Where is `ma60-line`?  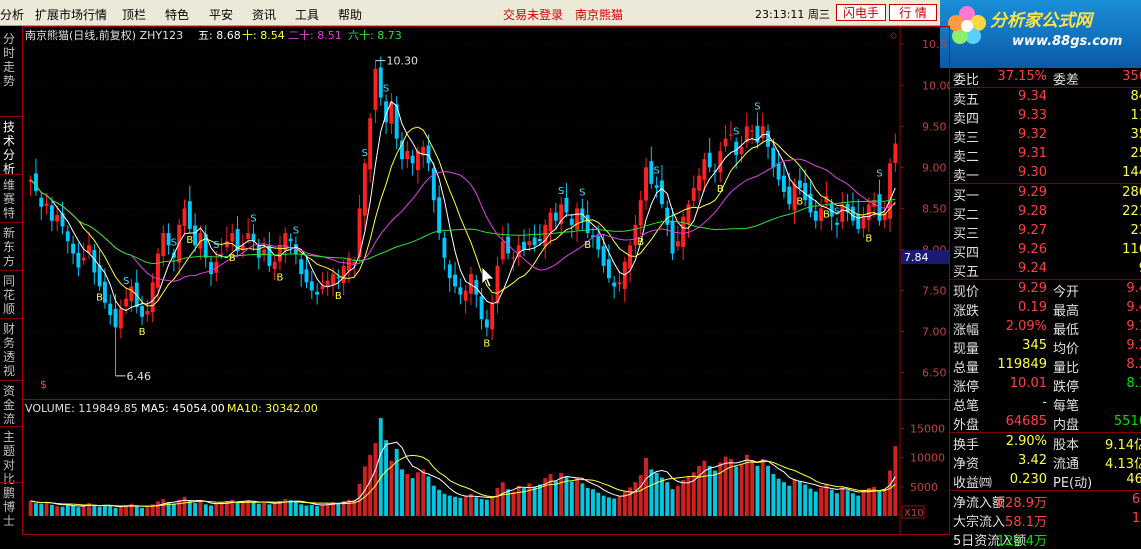 ma60-line is located at coordinates (463, 222).